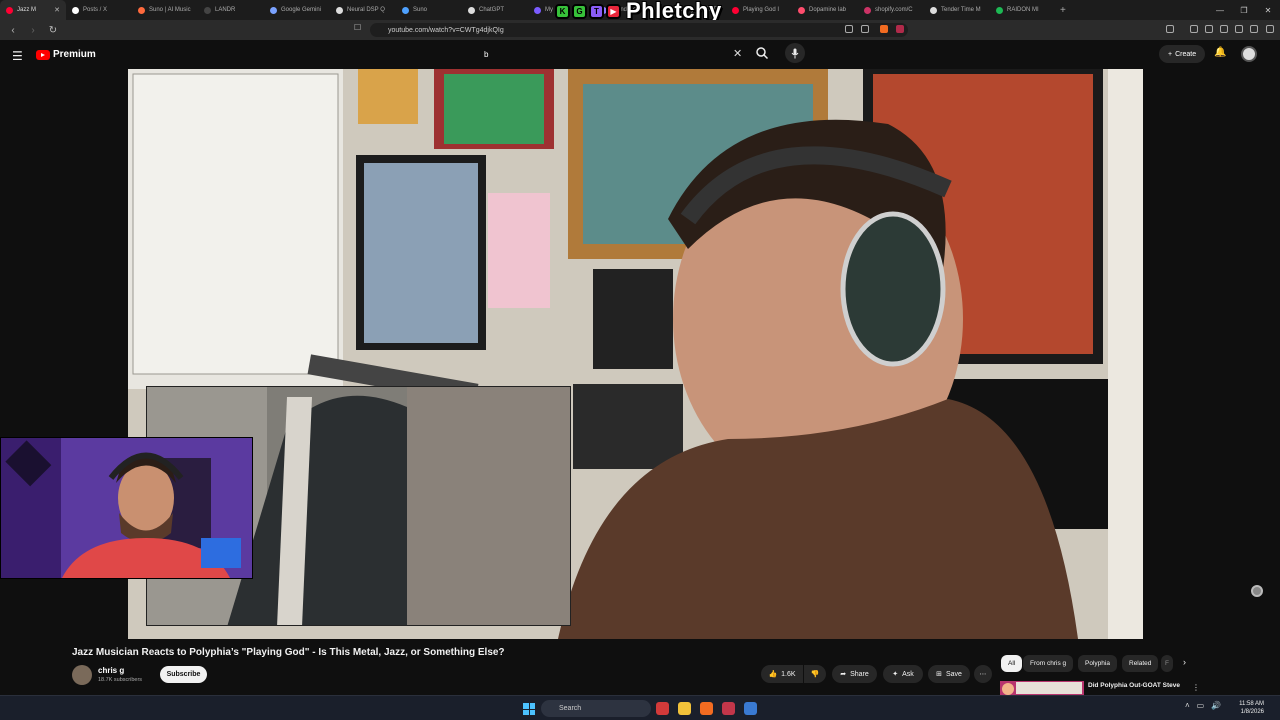 The height and width of the screenshot is (720, 1280). Describe the element at coordinates (596, 11) in the screenshot. I see `logo-badge: T` at that location.